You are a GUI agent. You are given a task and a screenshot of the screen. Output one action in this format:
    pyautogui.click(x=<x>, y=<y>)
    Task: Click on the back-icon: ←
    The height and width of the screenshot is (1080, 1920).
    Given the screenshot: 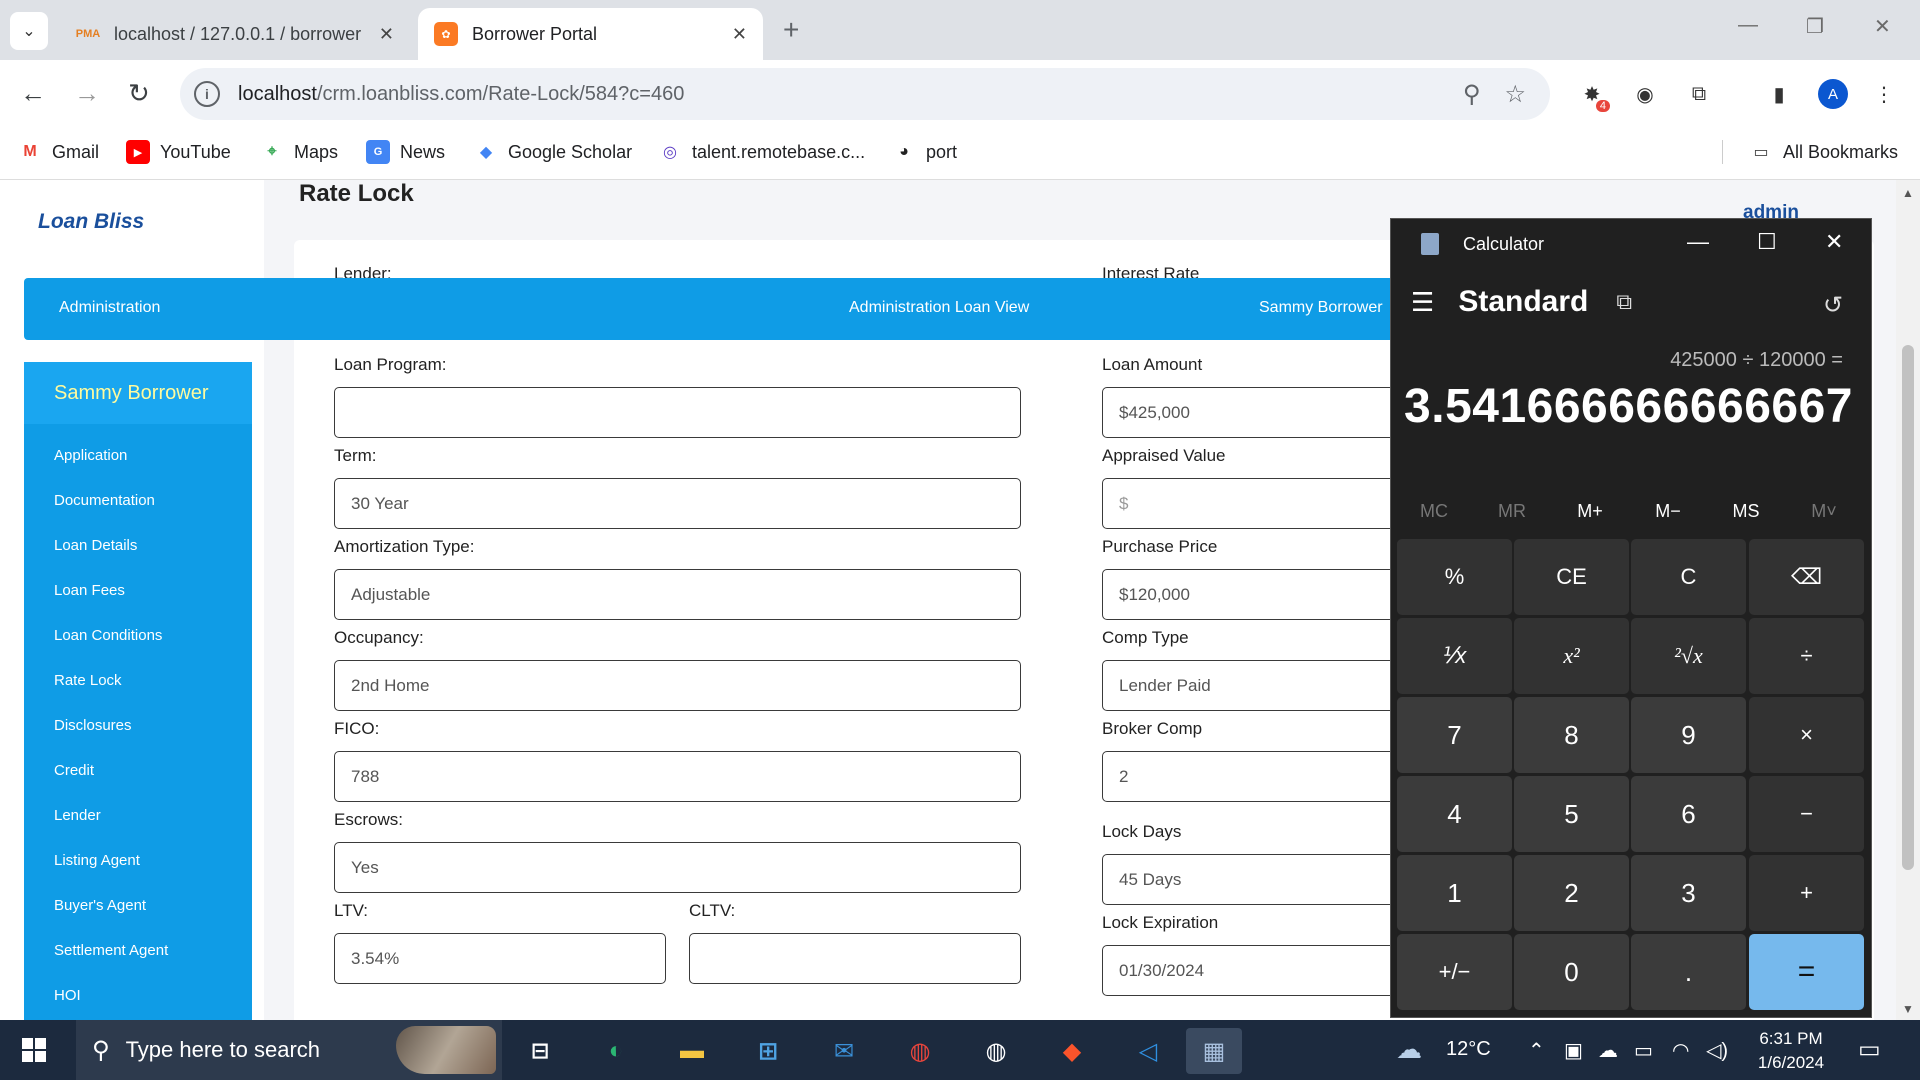 What is the action you would take?
    pyautogui.click(x=33, y=93)
    